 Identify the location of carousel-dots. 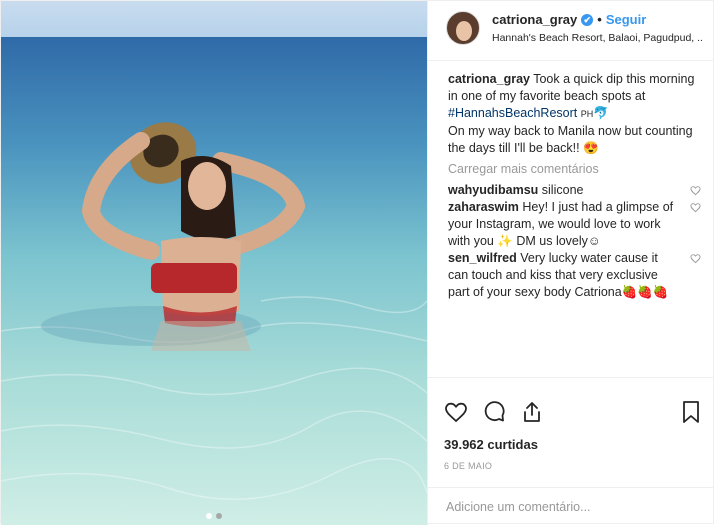
(214, 516).